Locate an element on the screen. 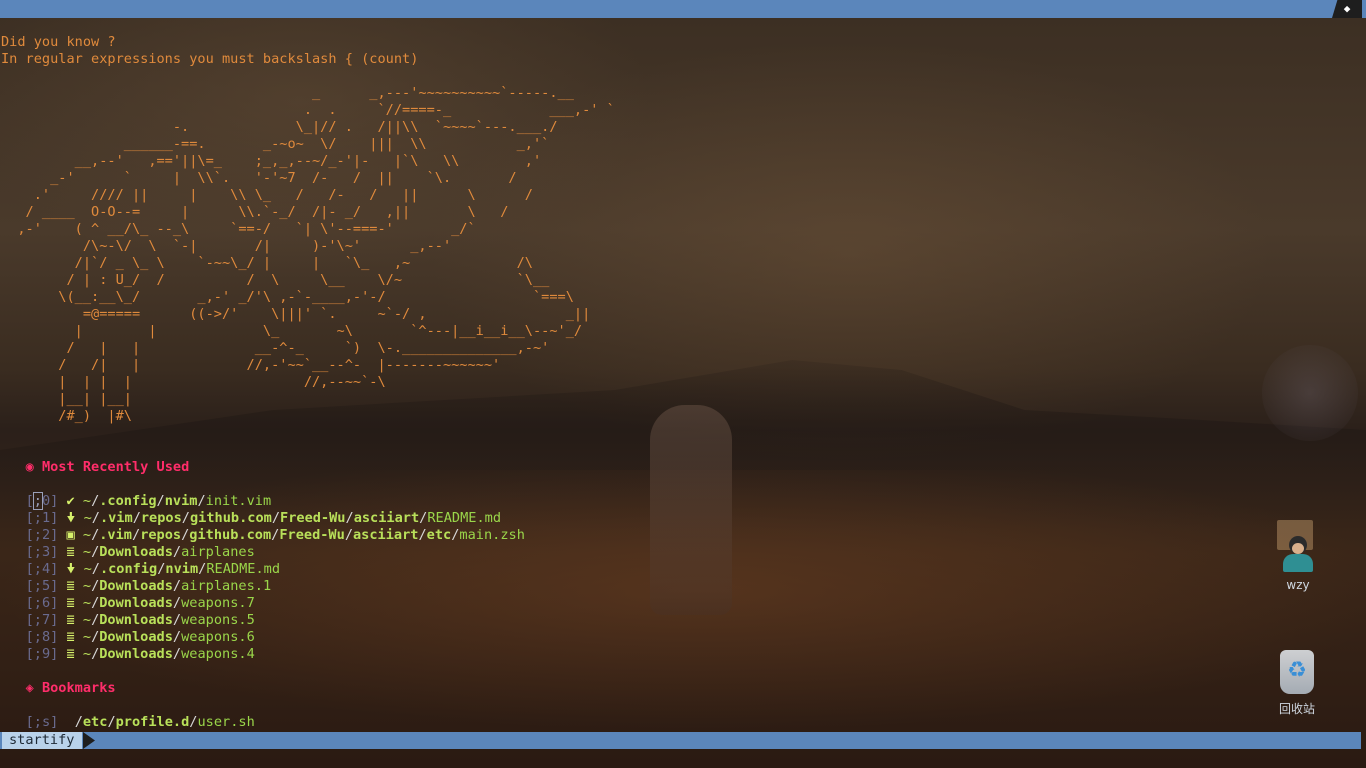  mru-item: [;3] ≣ ~/Downloads/airplanes is located at coordinates (683, 552).